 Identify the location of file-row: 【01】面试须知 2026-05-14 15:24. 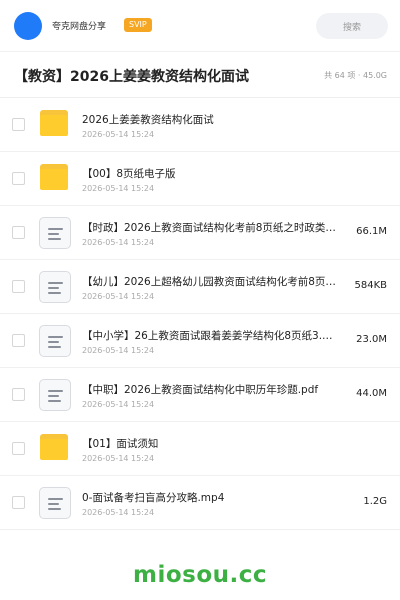
(200, 449).